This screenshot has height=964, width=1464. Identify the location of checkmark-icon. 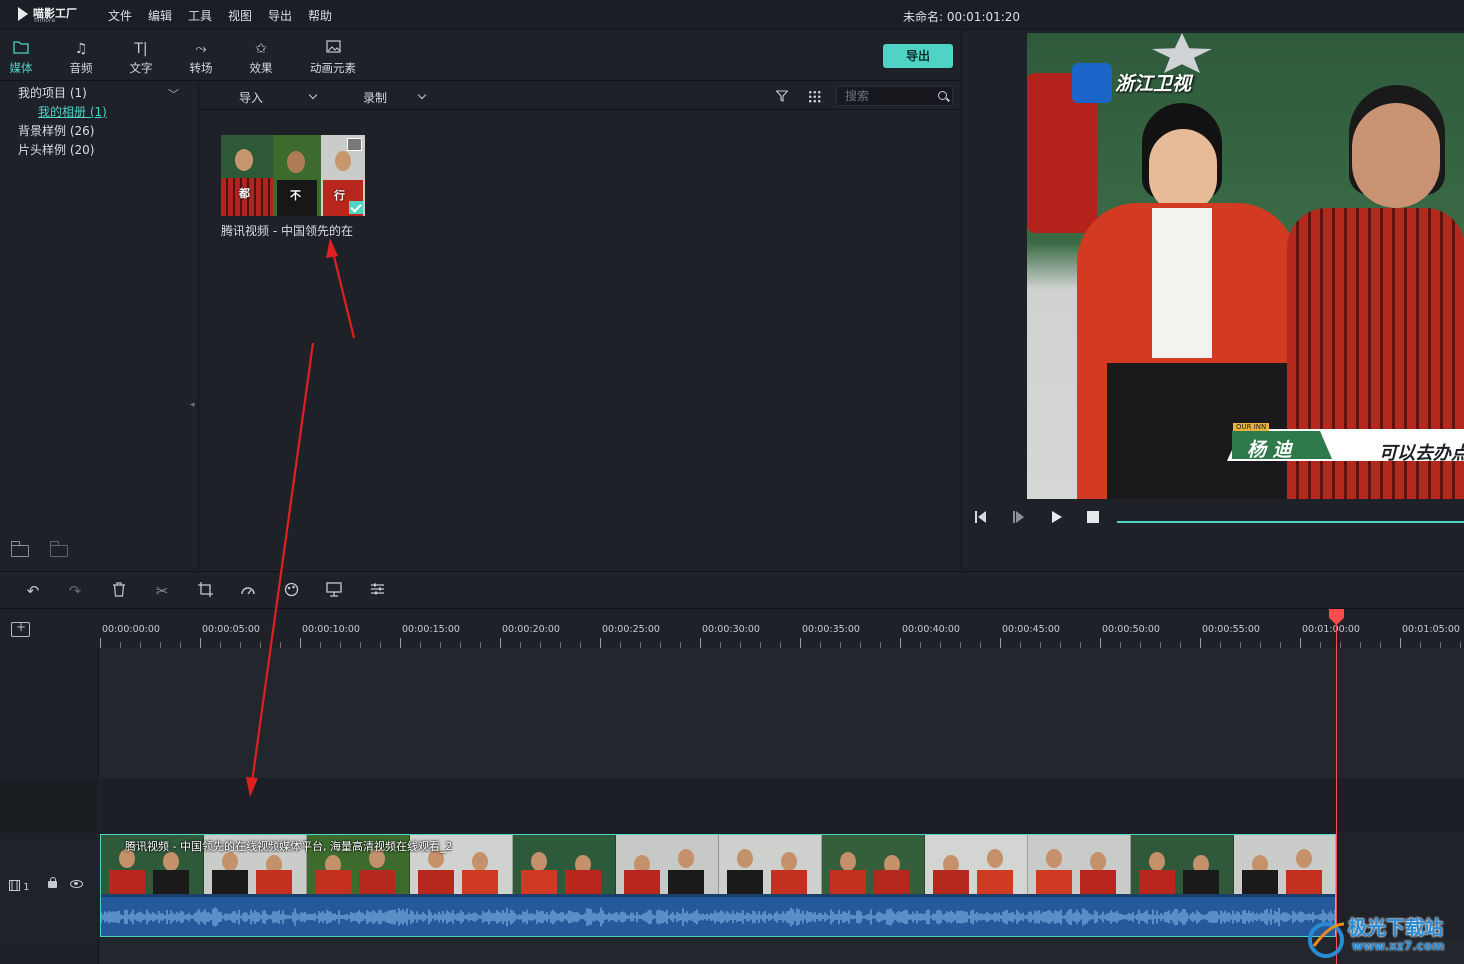
(356, 207).